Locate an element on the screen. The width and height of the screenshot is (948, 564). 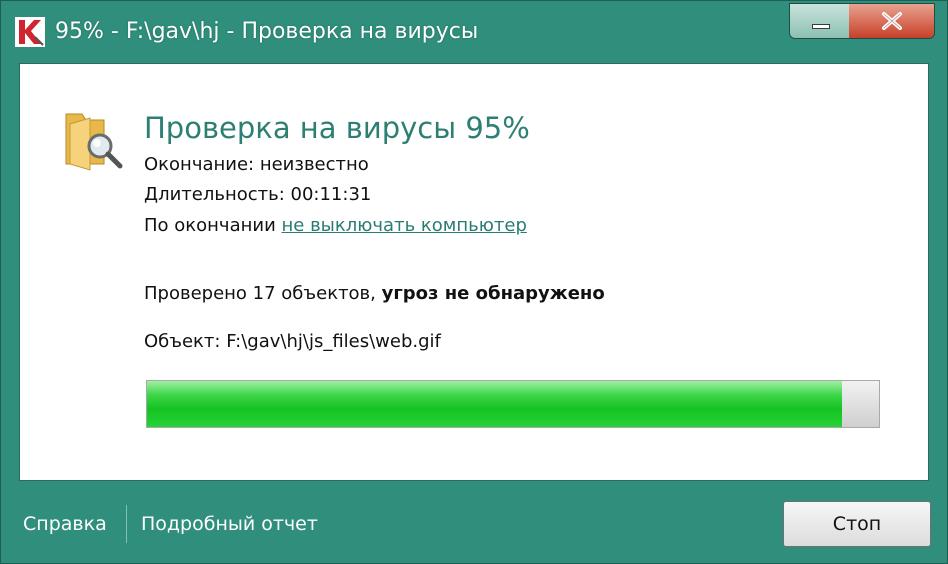
on-finish-row: По окончании не выключать компьютер is located at coordinates (335, 226).